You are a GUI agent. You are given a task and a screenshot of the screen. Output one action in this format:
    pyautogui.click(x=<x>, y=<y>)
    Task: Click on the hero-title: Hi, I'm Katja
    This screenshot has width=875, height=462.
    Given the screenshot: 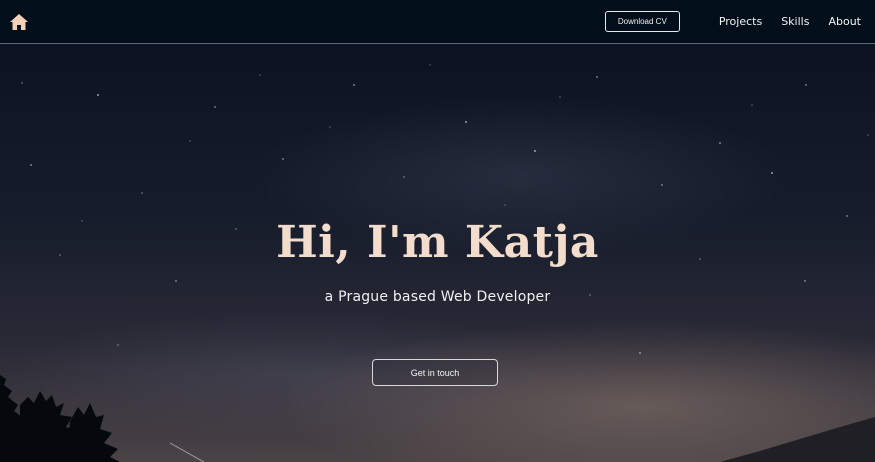 What is the action you would take?
    pyautogui.click(x=437, y=242)
    